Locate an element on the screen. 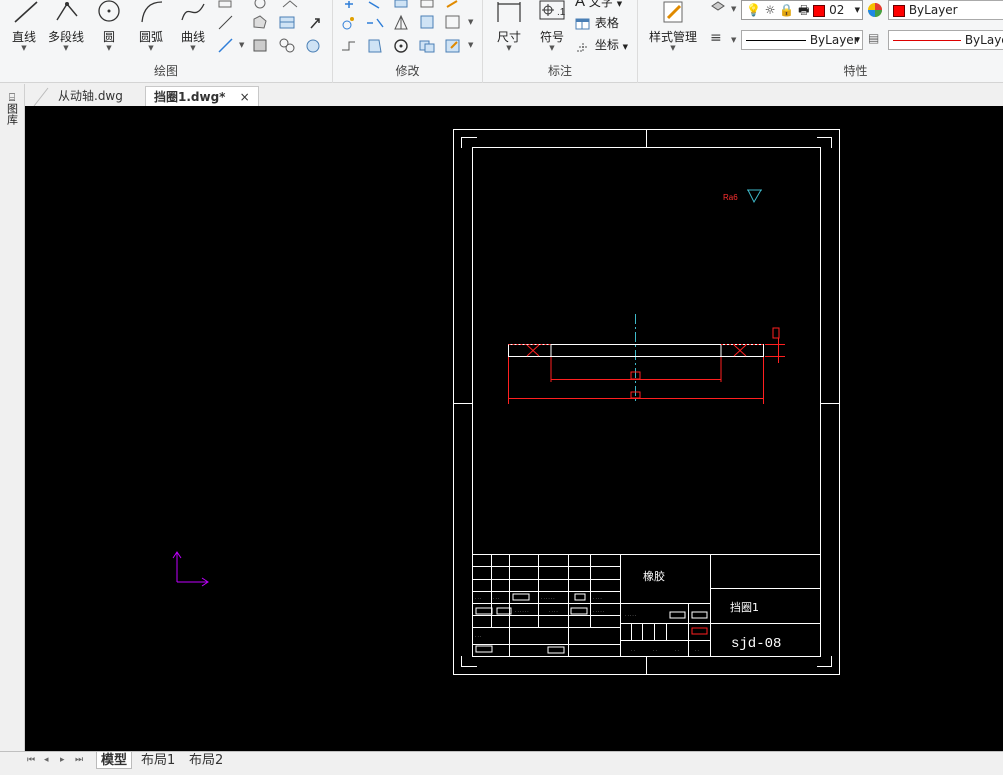 This screenshot has width=1003, height=775. color-wheel-icon is located at coordinates (876, 10).